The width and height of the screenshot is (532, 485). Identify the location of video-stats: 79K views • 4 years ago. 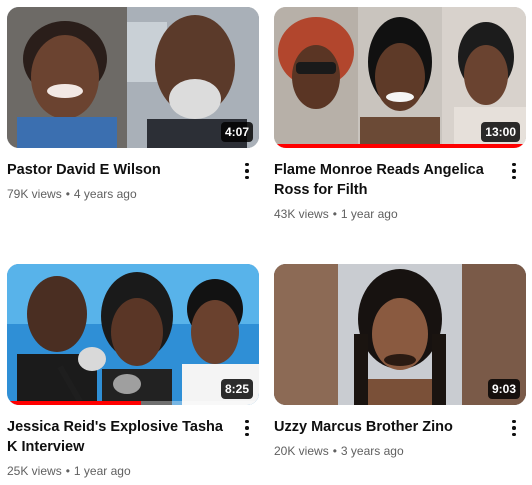
(118, 194).